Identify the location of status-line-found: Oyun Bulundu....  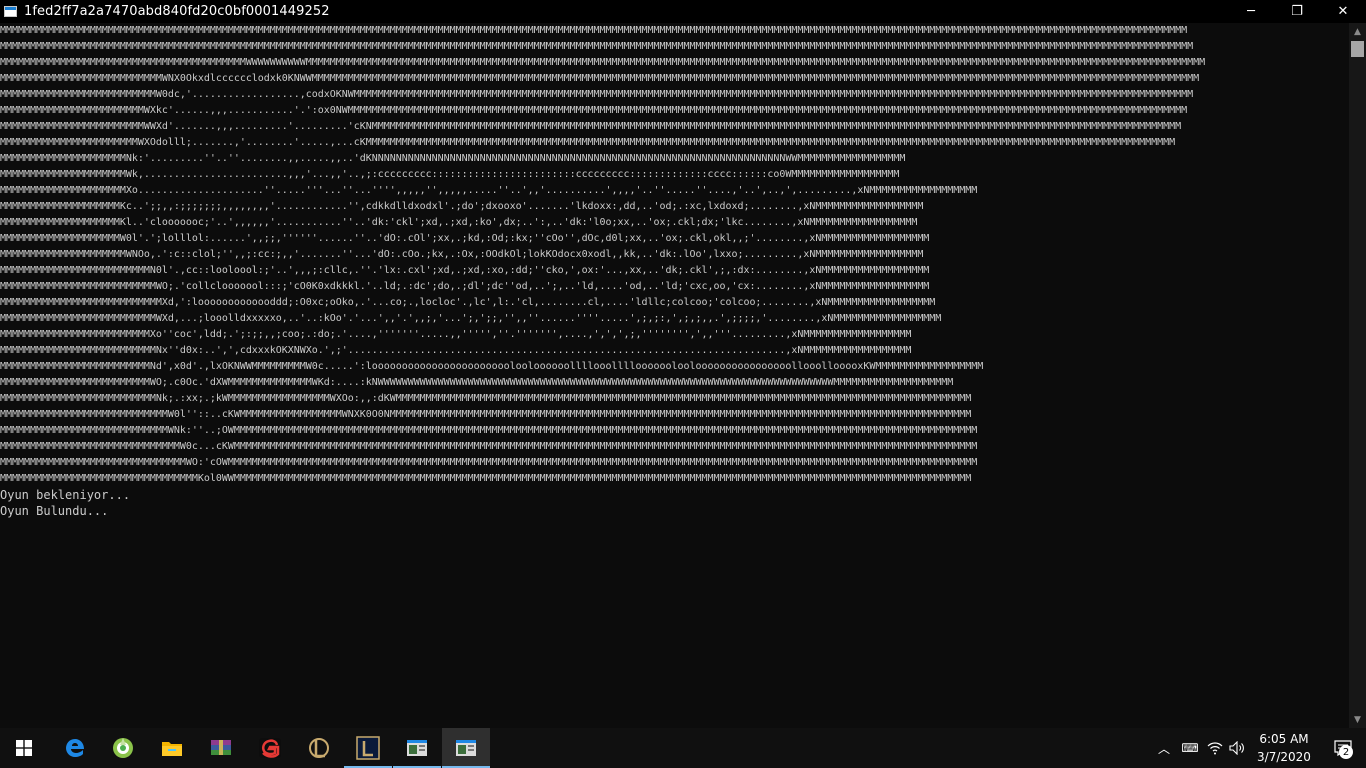
(54, 511).